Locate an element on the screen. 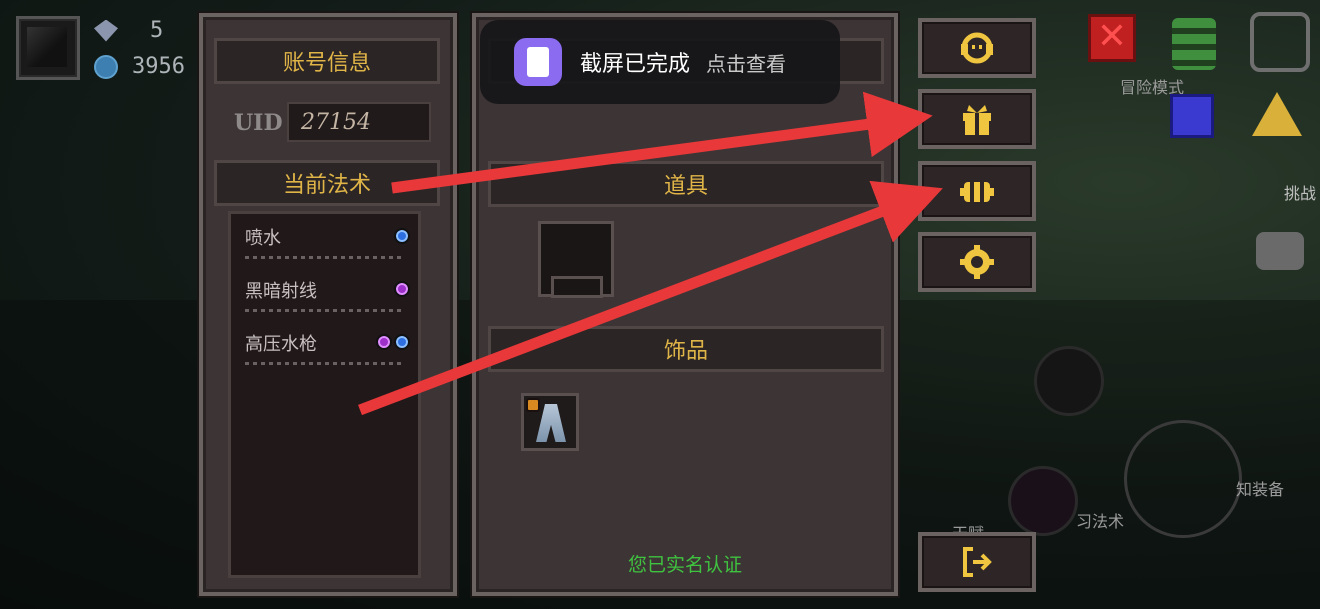  spell-name: 黑暗射线 is located at coordinates (281, 291).